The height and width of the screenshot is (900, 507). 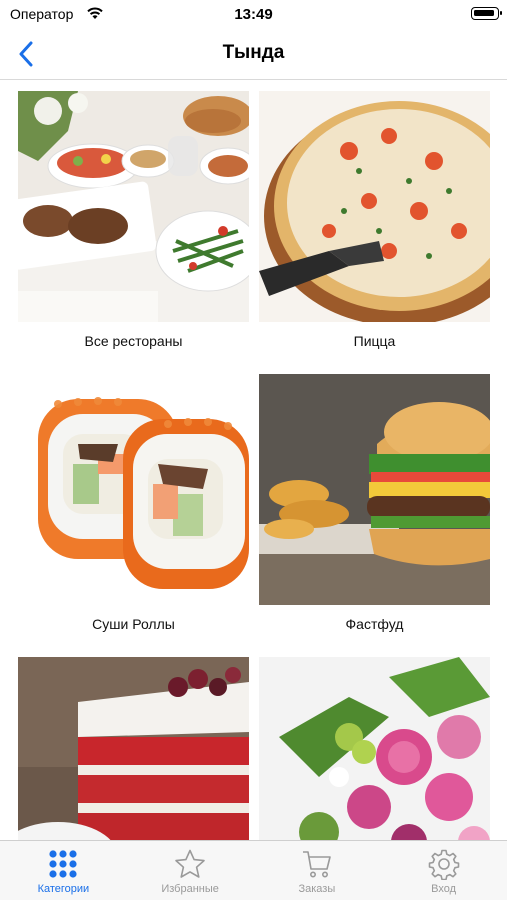 I want to click on tab-label: Категории, so click(x=63, y=889).